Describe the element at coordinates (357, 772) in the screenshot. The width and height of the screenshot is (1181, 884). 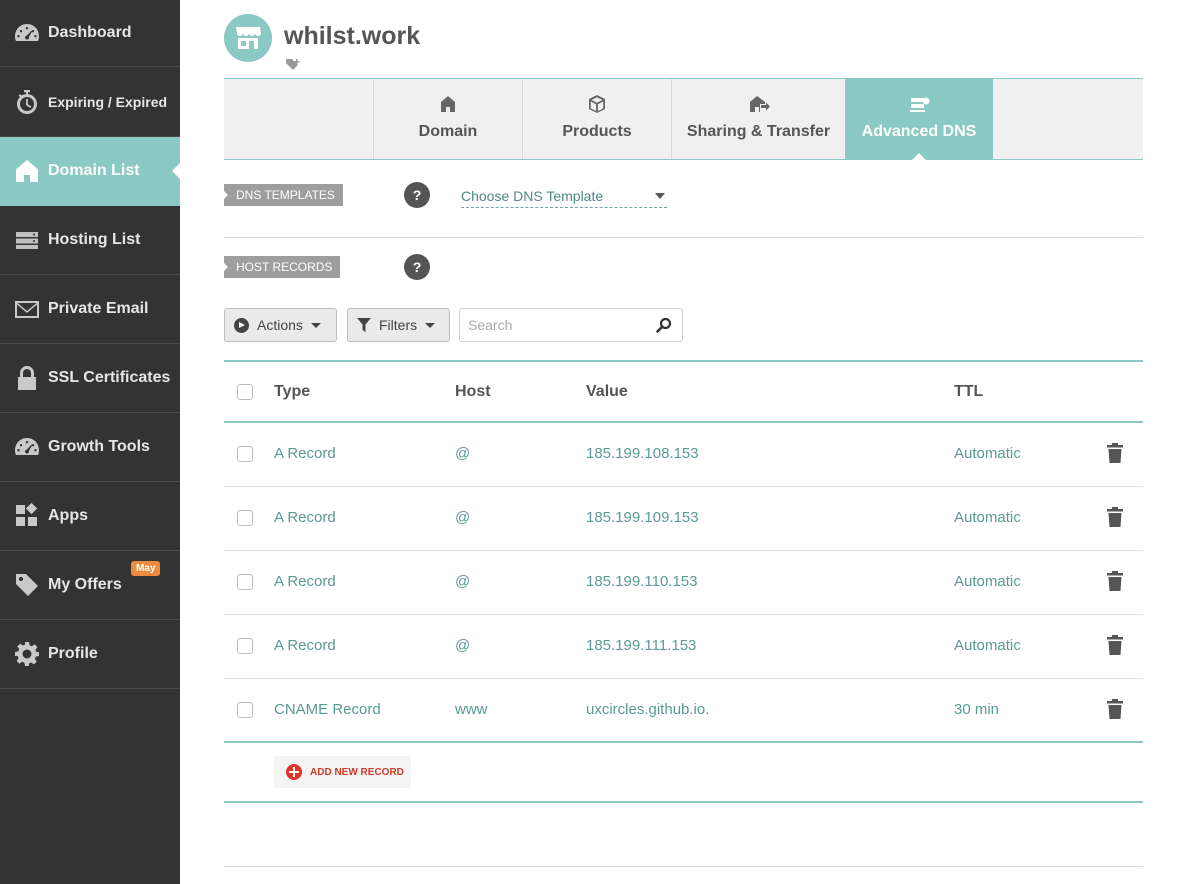
I see `add-record-label: ADD NEW RECORD` at that location.